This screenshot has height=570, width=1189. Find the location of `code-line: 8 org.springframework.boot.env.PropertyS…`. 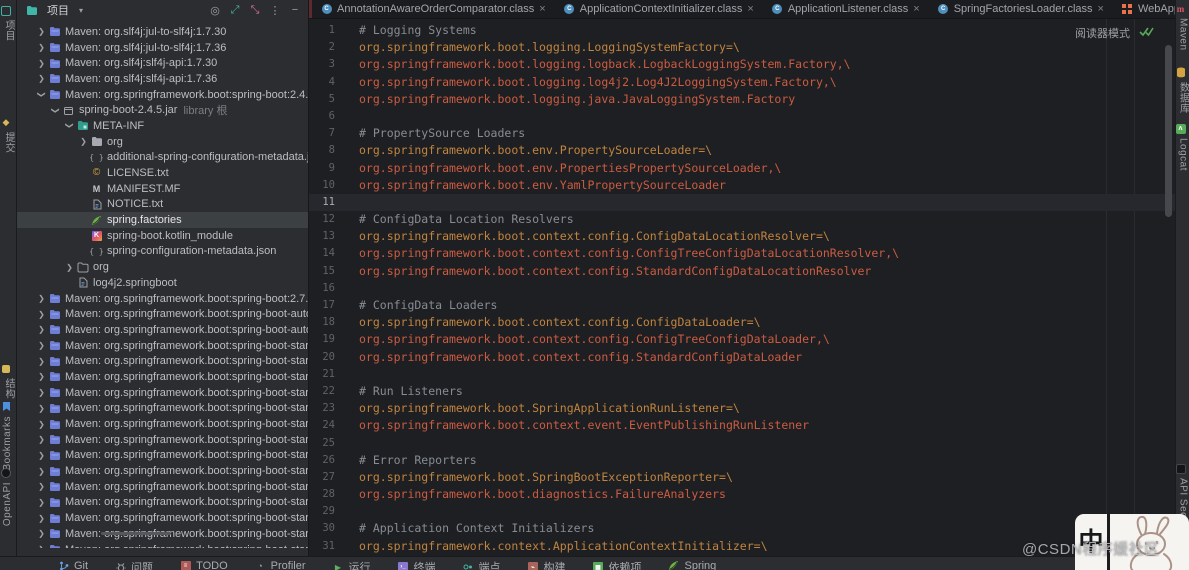

code-line: 8 org.springframework.boot.env.PropertyS… is located at coordinates (742, 150).